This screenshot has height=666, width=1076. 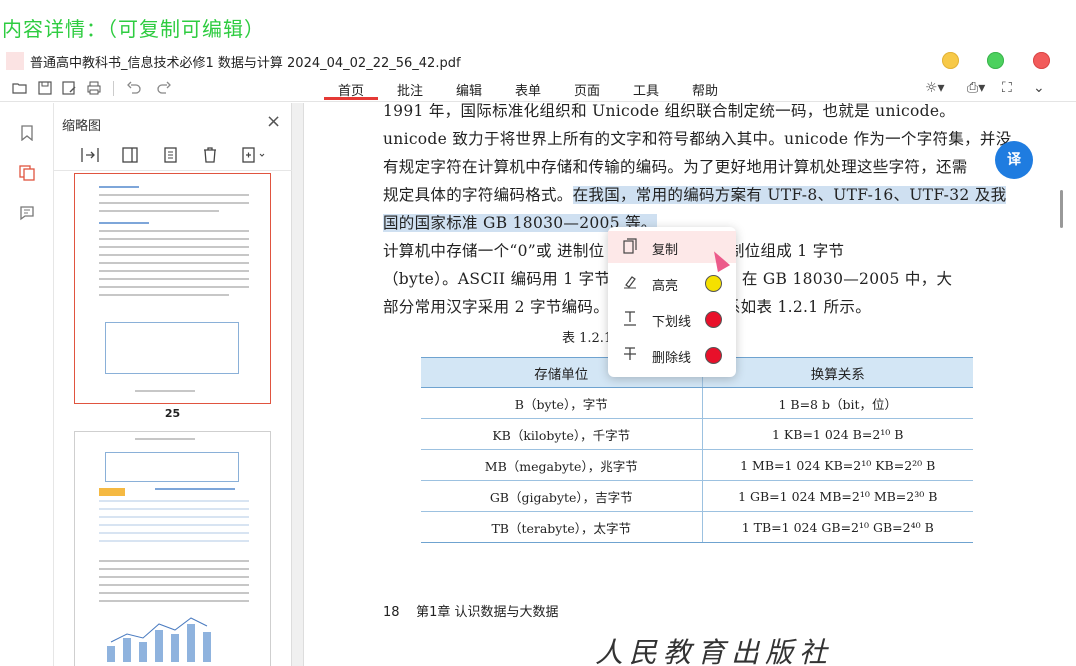 What do you see at coordinates (1041, 60) in the screenshot?
I see `close-button` at bounding box center [1041, 60].